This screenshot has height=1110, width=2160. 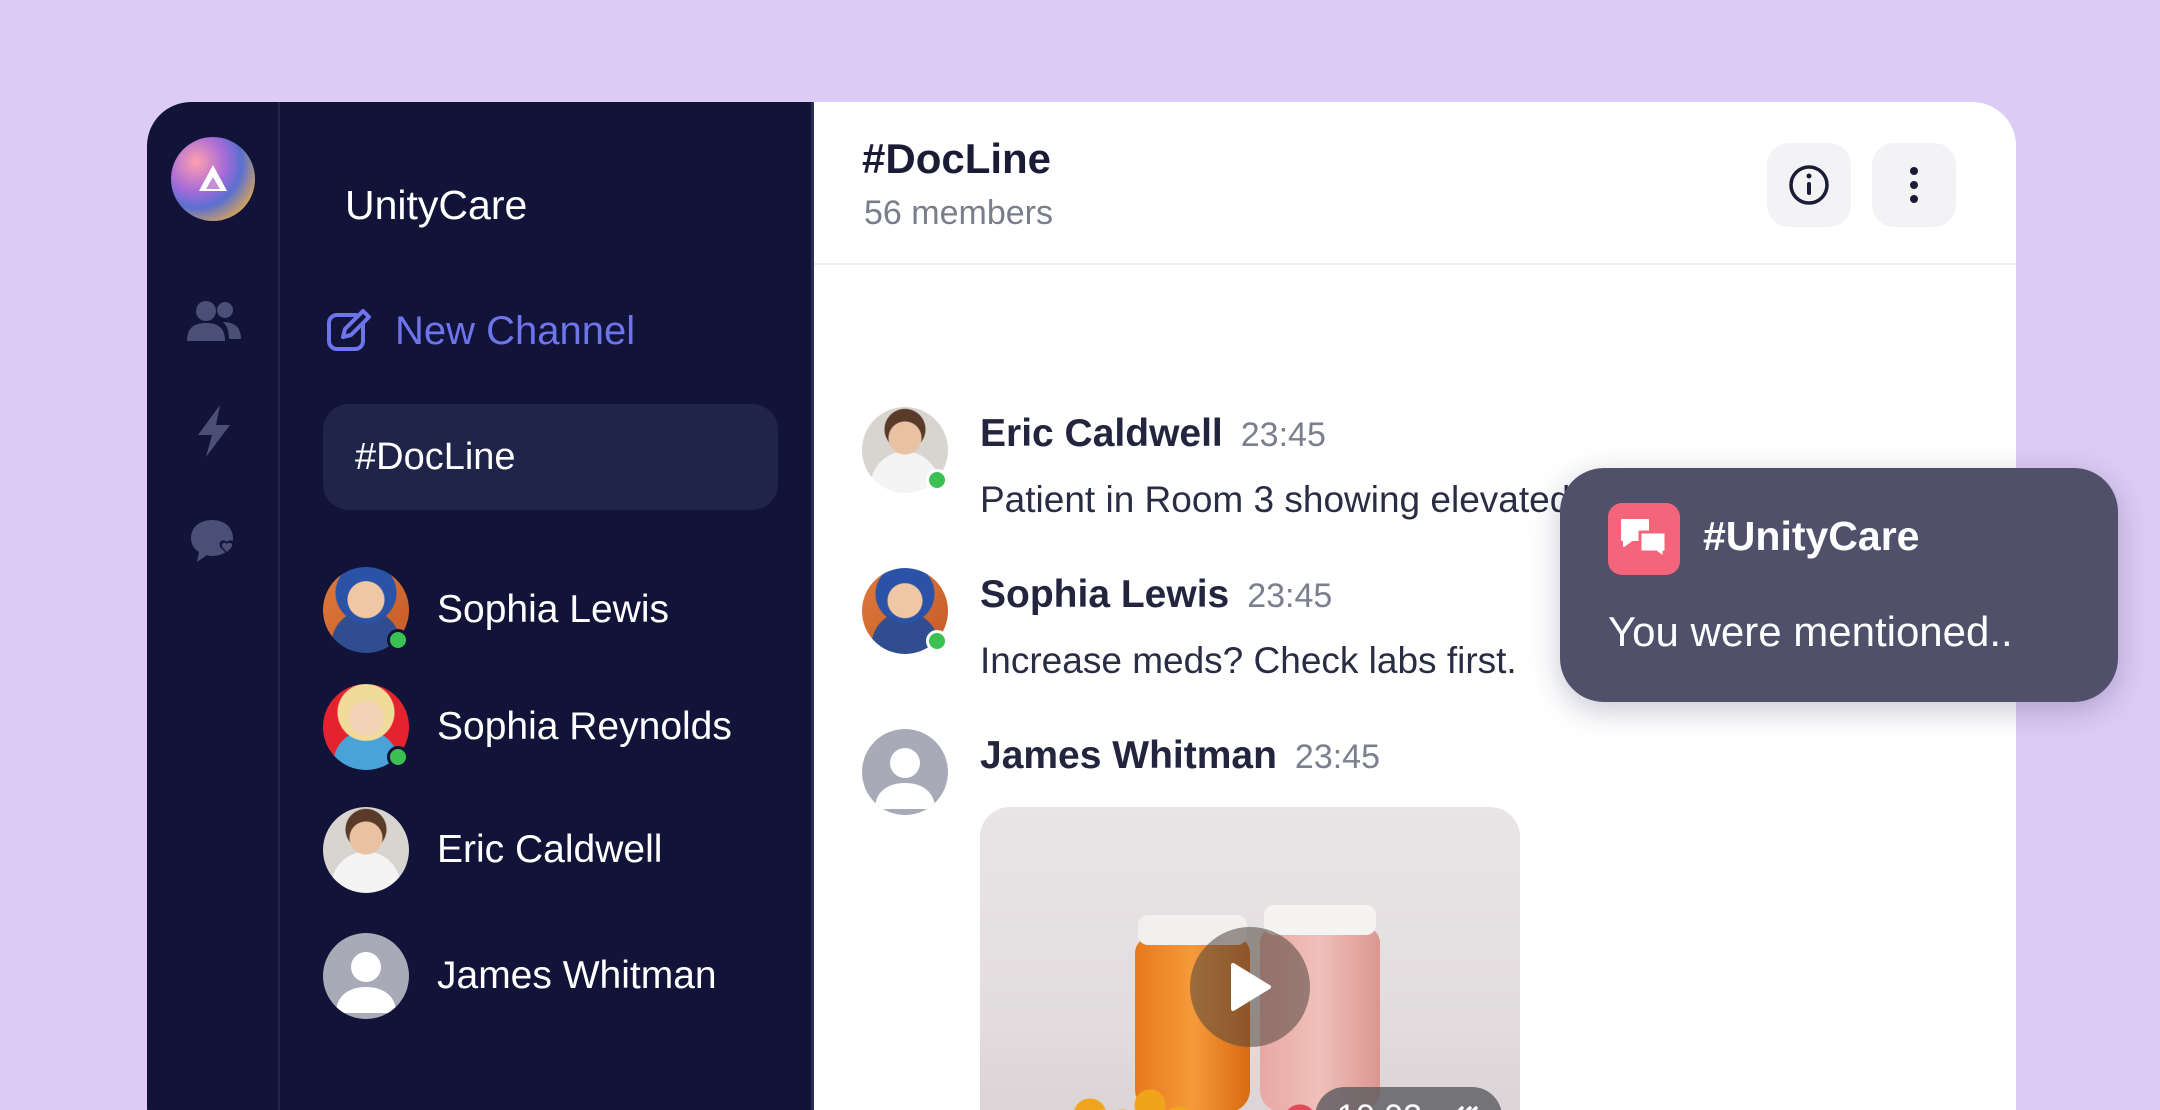 I want to click on more-options-button, so click(x=1914, y=185).